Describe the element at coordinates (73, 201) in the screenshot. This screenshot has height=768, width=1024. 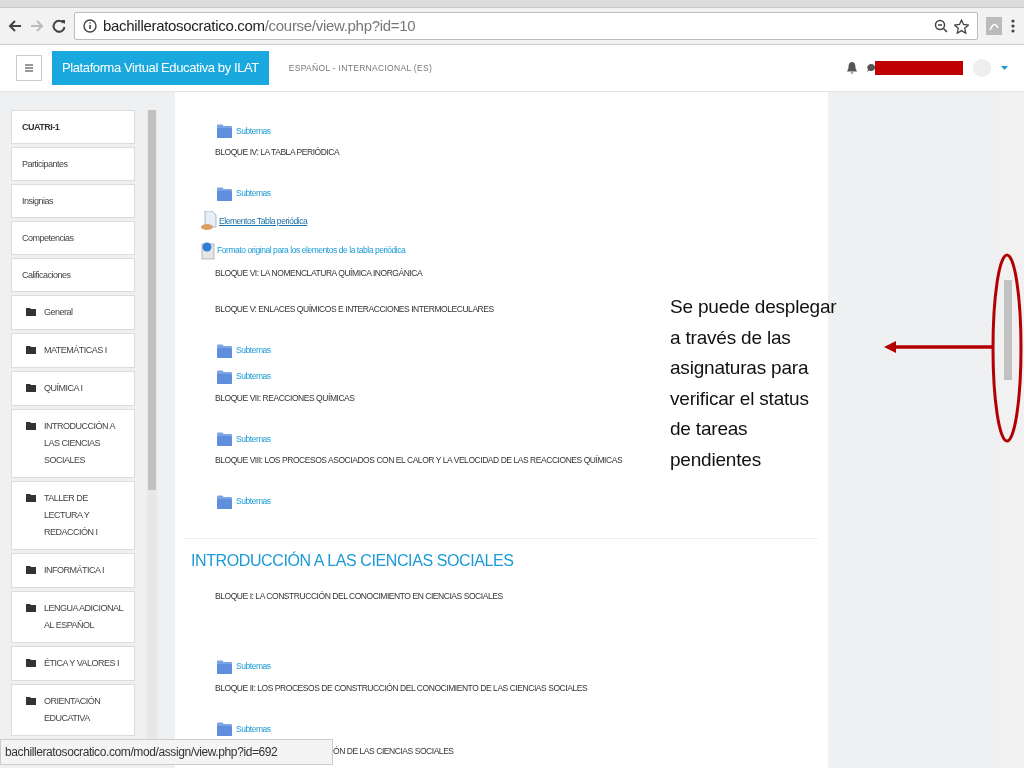
I see `sidebar-item: Insignias` at that location.